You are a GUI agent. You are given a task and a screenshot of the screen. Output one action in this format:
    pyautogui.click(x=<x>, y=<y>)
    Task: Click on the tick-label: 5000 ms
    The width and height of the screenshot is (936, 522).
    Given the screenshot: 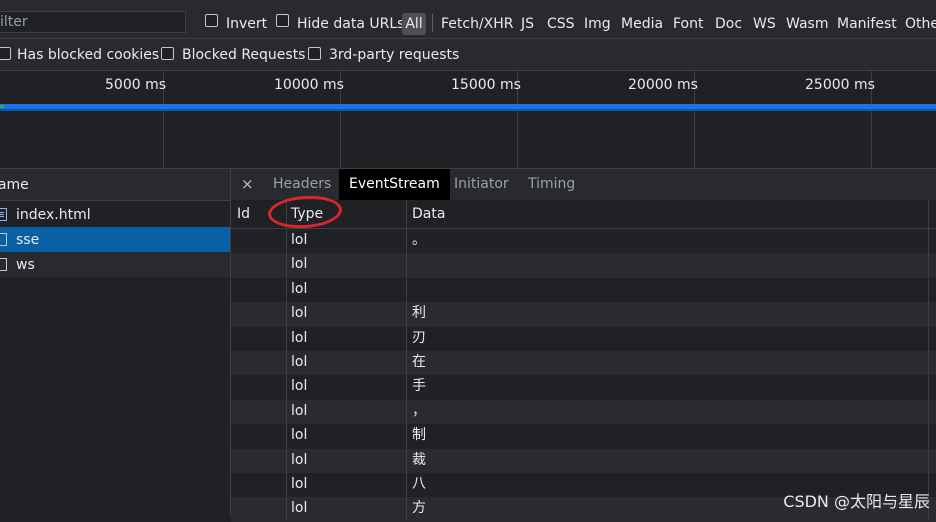 What is the action you would take?
    pyautogui.click(x=136, y=85)
    